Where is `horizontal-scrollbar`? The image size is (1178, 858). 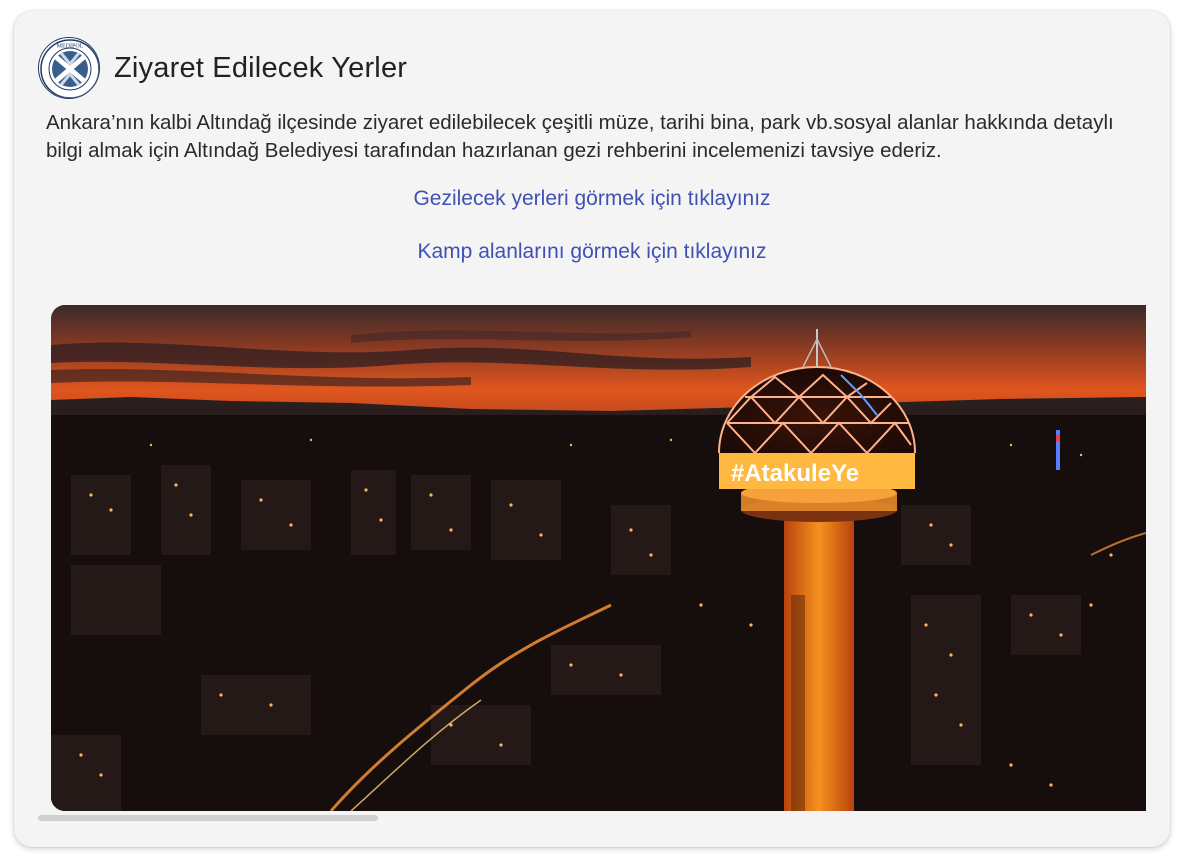
horizontal-scrollbar is located at coordinates (208, 818).